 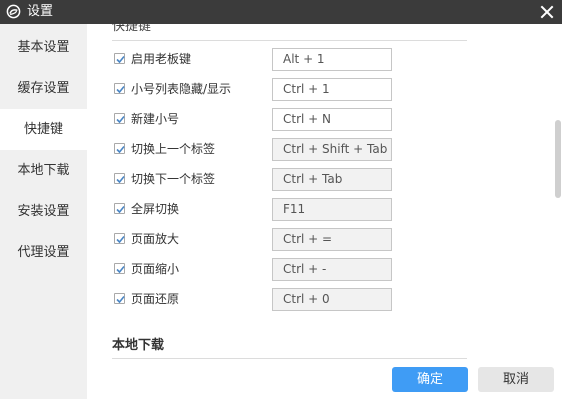 What do you see at coordinates (332, 209) in the screenshot?
I see `shortcut-key-field: F11` at bounding box center [332, 209].